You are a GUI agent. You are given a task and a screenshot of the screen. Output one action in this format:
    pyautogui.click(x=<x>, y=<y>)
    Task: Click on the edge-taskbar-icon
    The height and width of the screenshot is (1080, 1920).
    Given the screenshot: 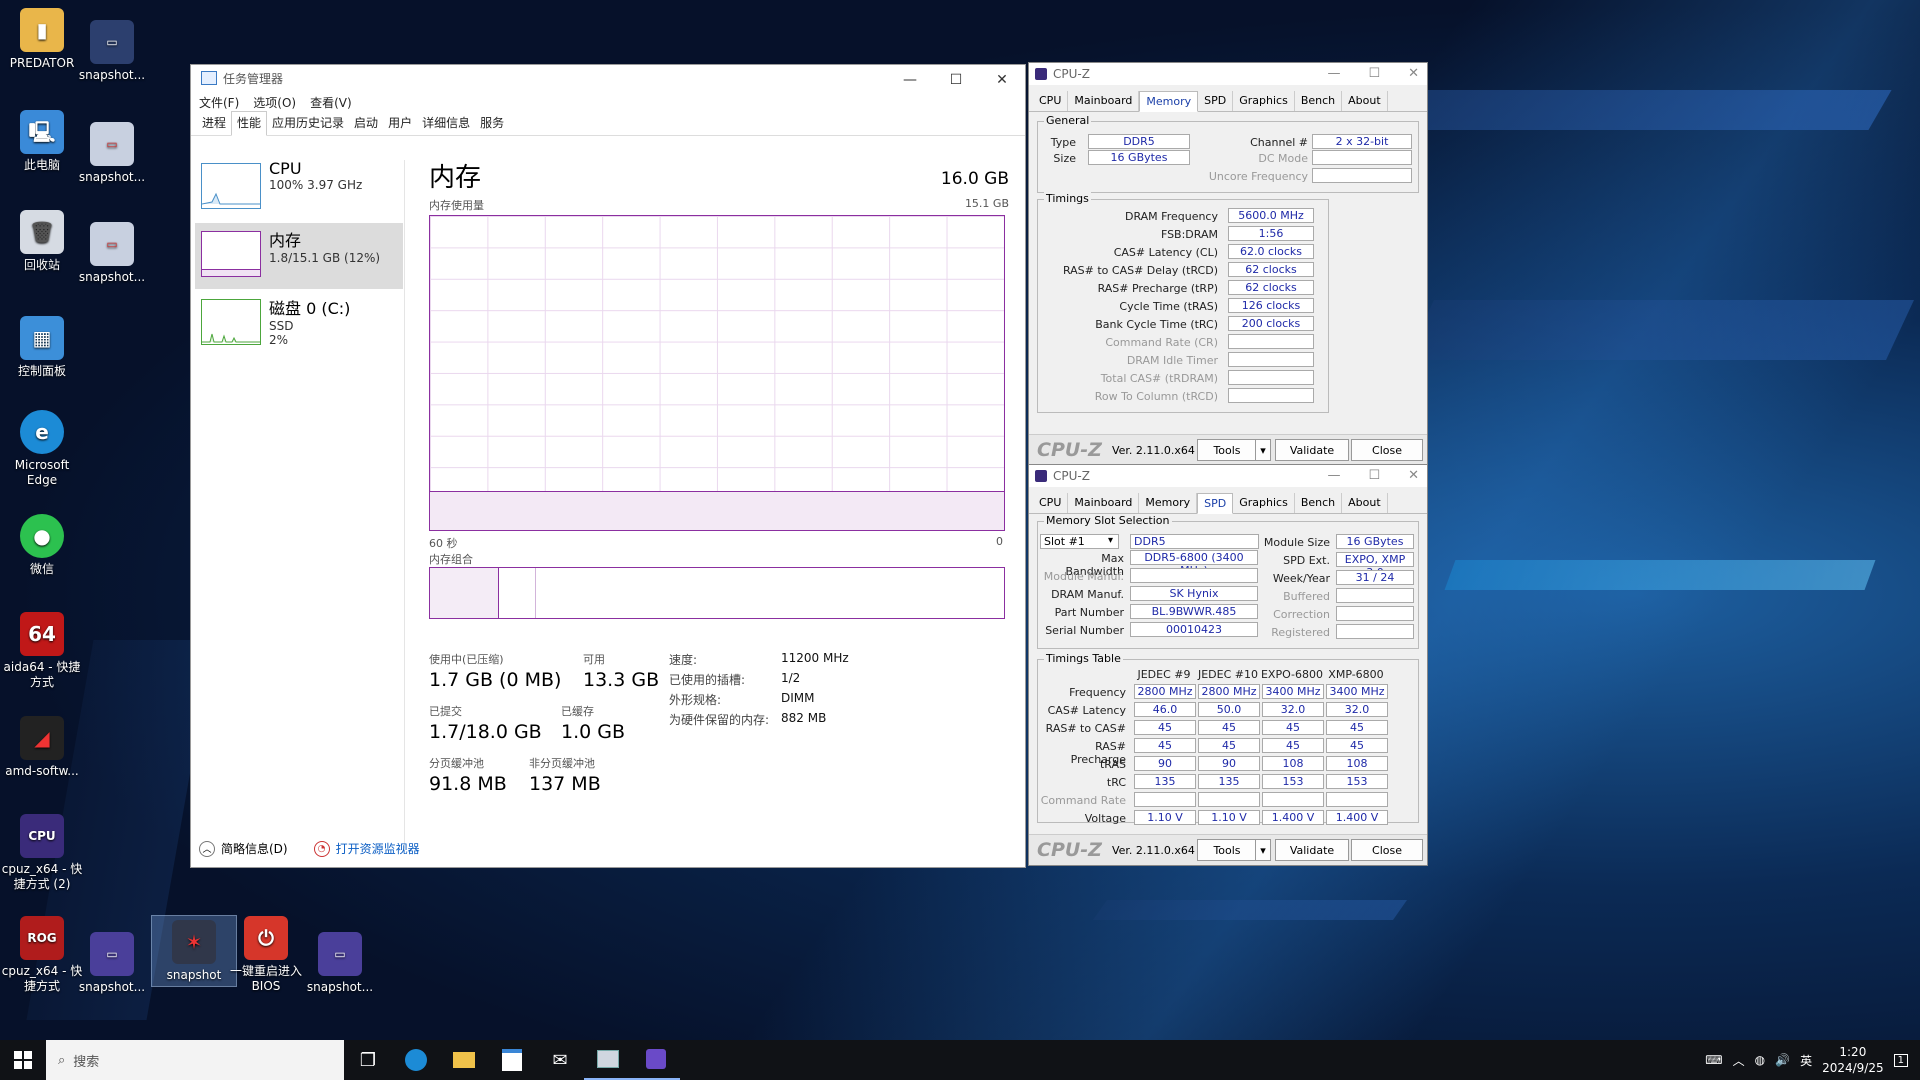 What is the action you would take?
    pyautogui.click(x=416, y=1060)
    